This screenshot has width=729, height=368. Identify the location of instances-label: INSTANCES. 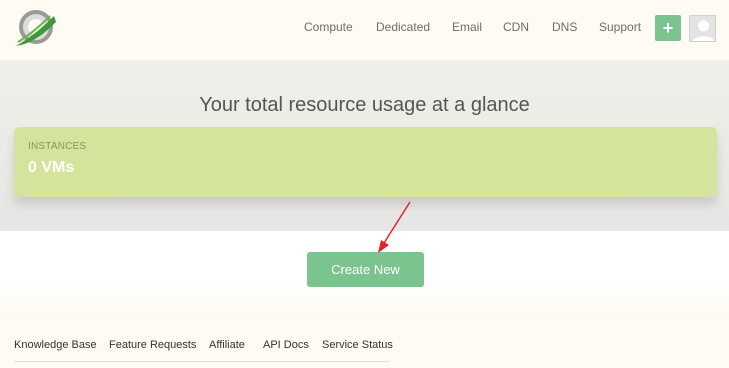
(57, 146).